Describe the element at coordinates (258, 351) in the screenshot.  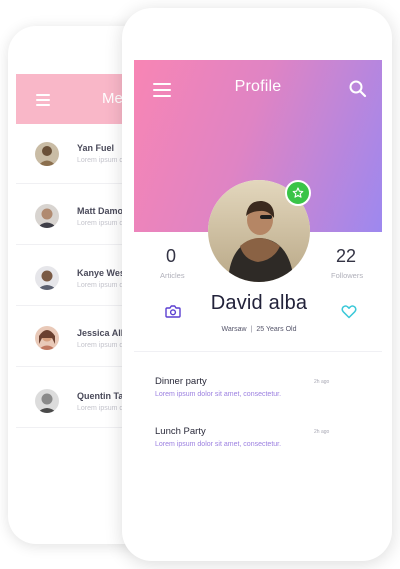
I see `divider` at that location.